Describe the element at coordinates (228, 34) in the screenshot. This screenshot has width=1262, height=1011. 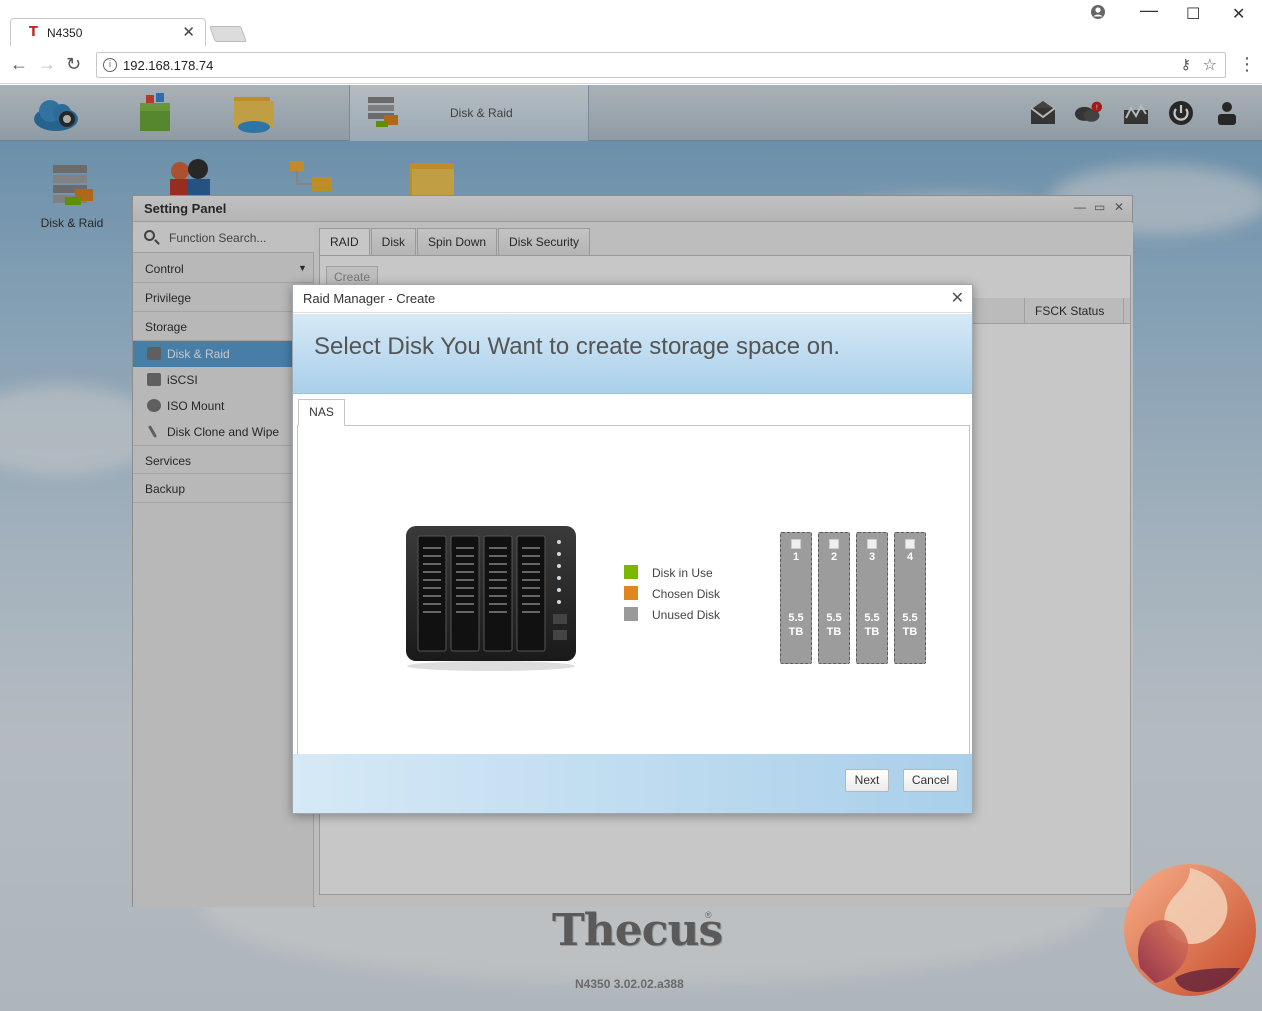
I see `new-tab-button` at that location.